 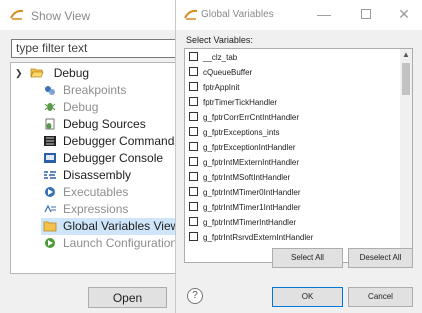 I want to click on scroll-up-icon: ▲, so click(x=406, y=55).